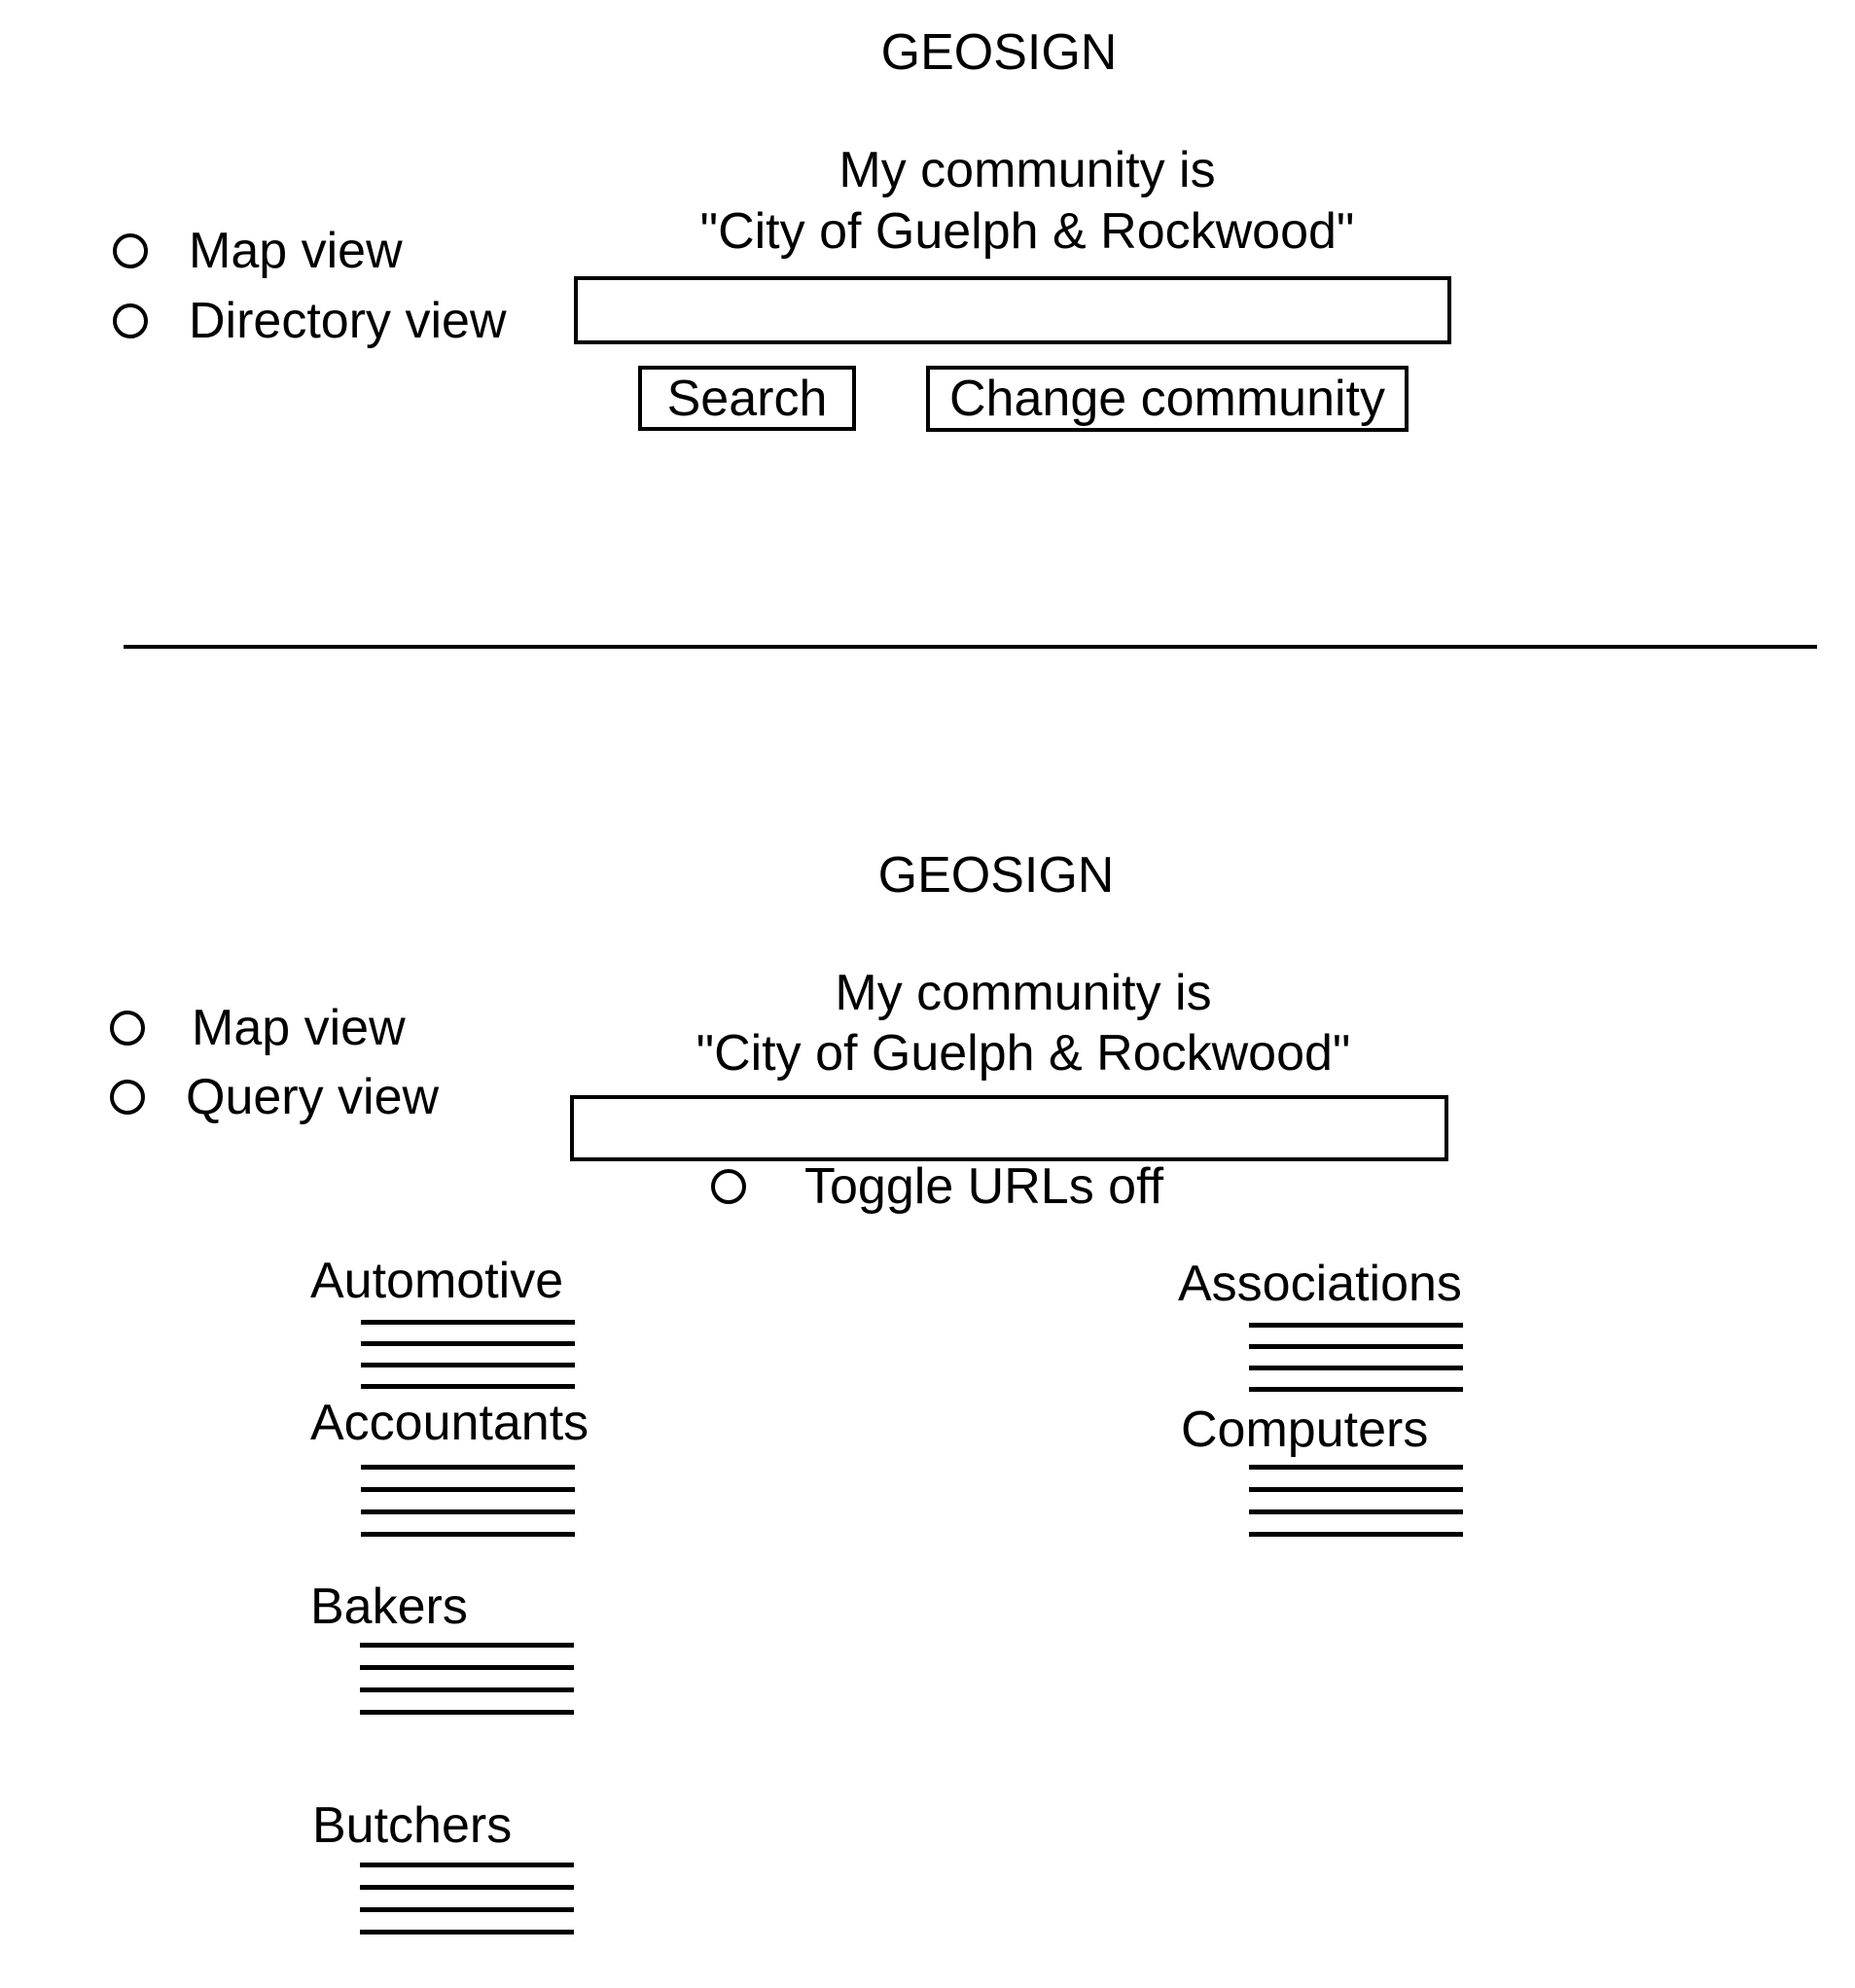 This screenshot has height=1988, width=1855. I want to click on radio-label: Directory view, so click(348, 321).